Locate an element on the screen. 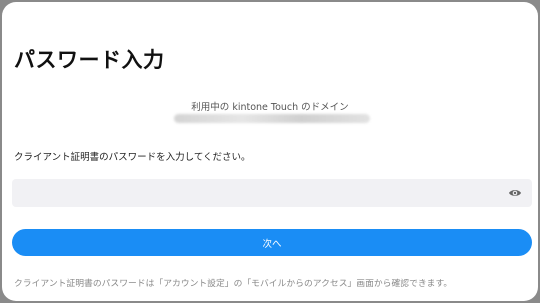 This screenshot has height=303, width=540. eye-icon is located at coordinates (515, 193).